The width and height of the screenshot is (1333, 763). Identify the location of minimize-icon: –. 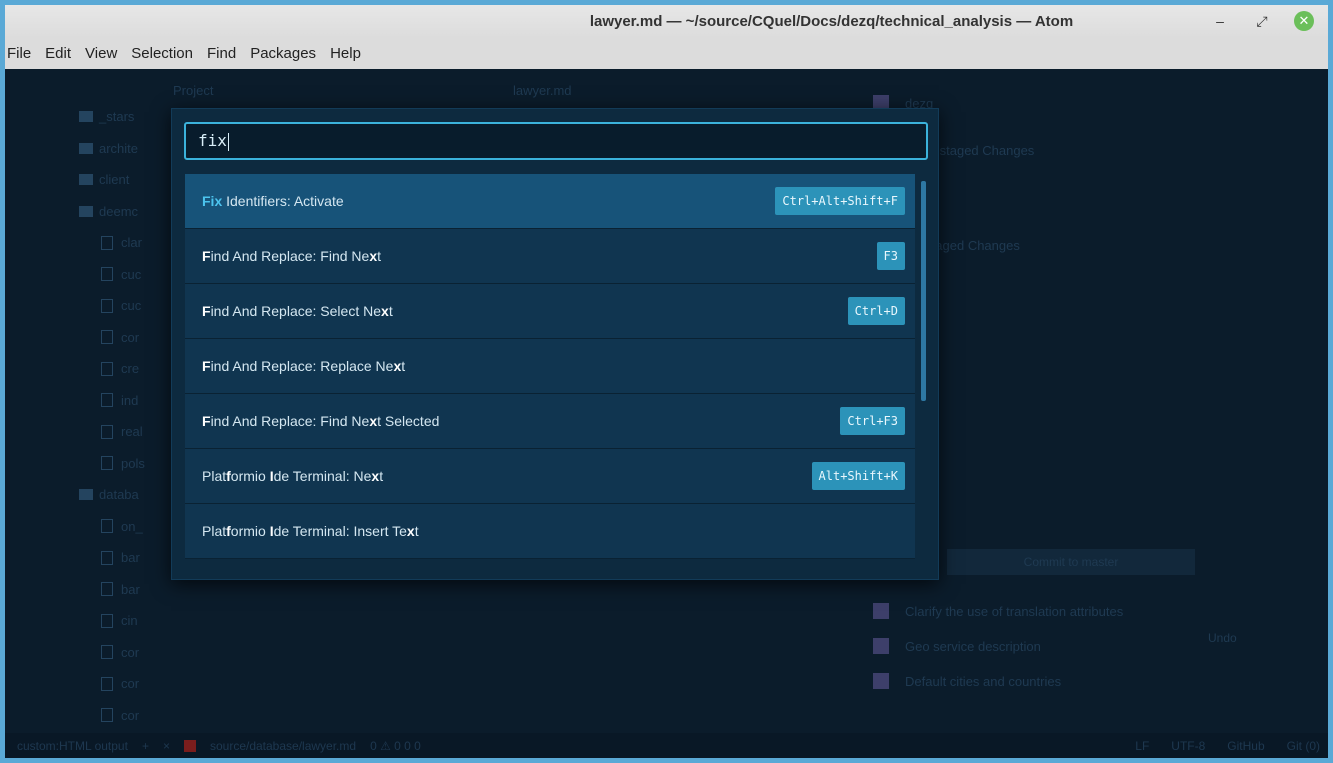
(1220, 21).